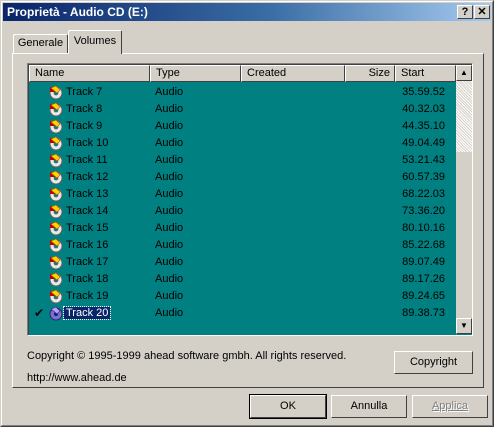 The width and height of the screenshot is (494, 427). I want to click on tab-volumes: Volumes, so click(95, 42).